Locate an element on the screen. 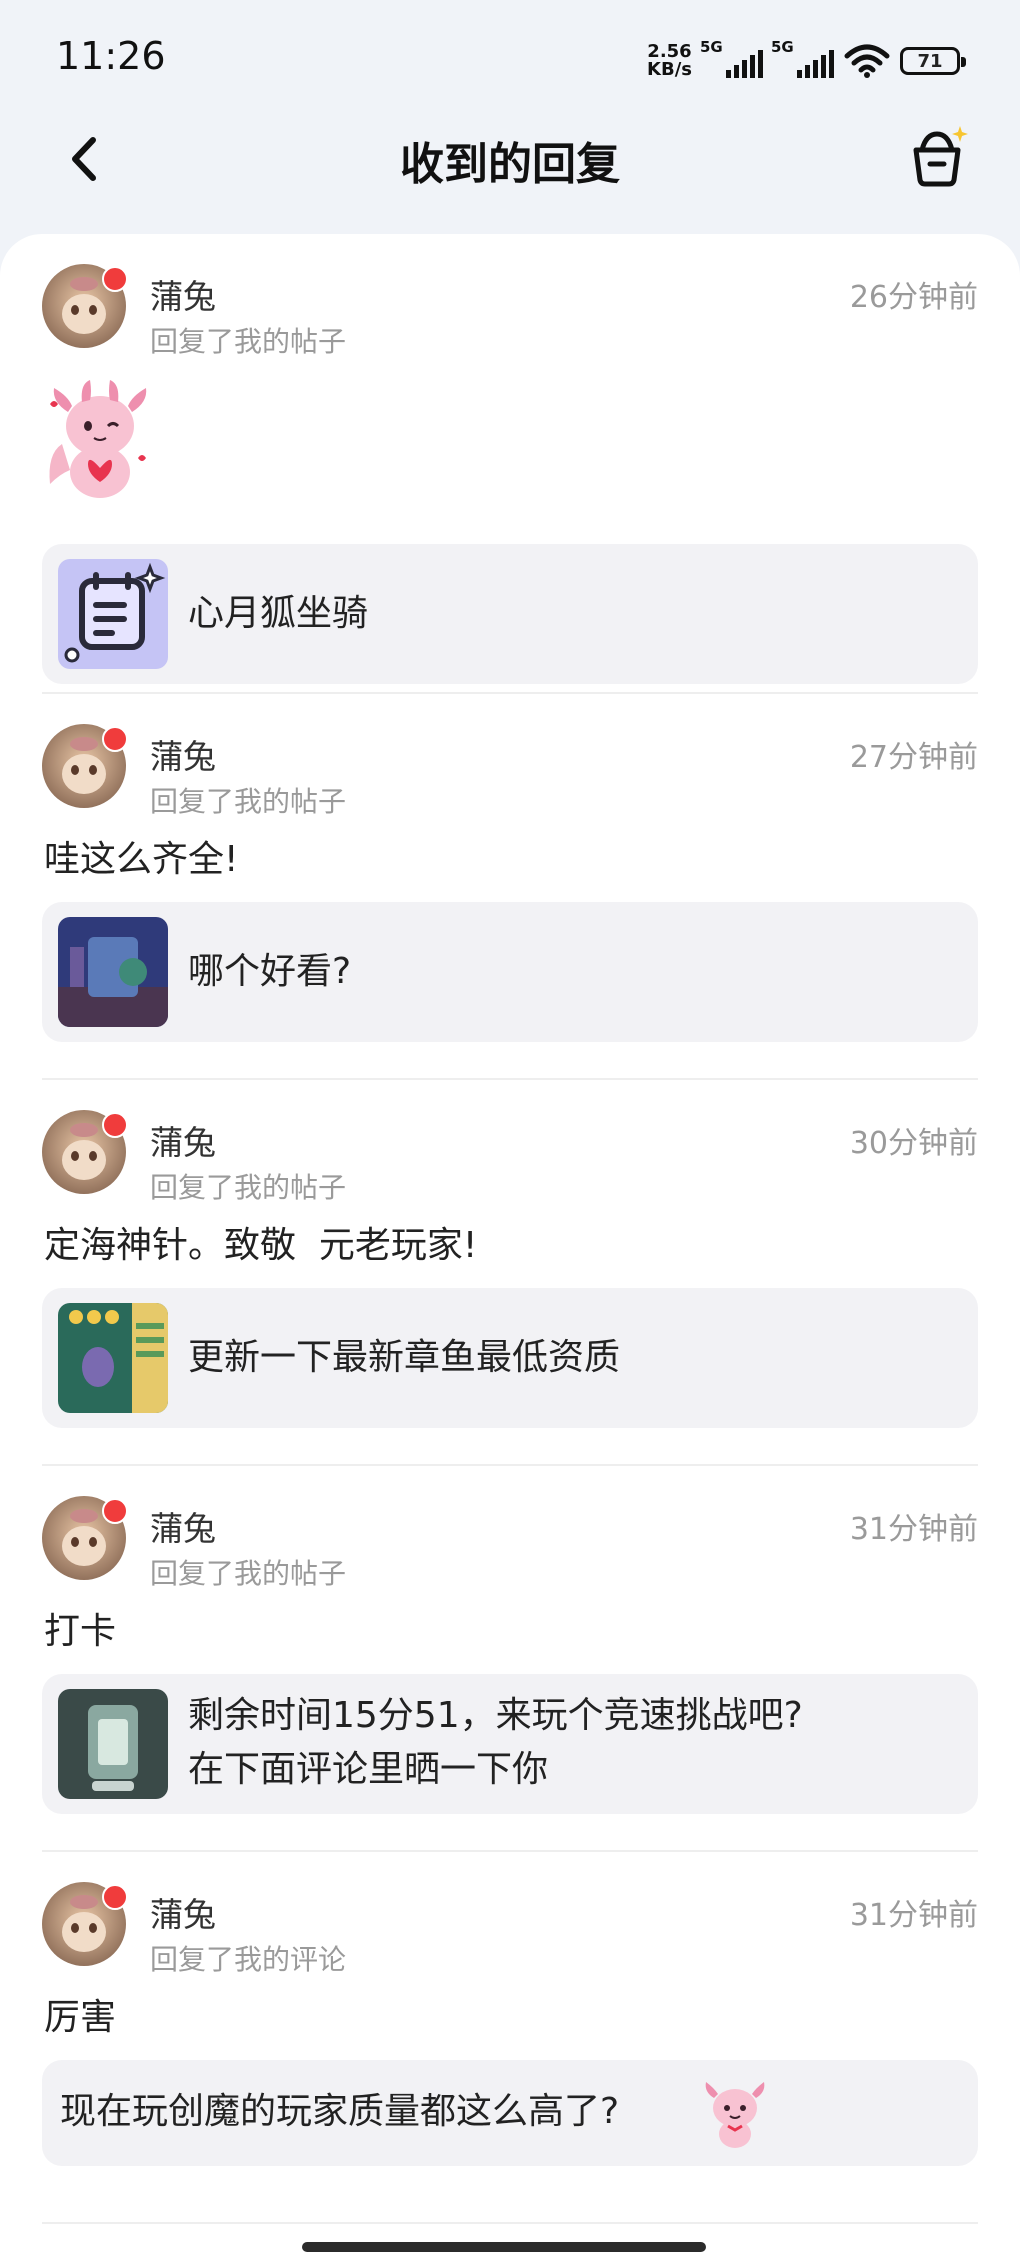 Image resolution: width=1020 pixels, height=2267 pixels. comment-preview: 现在玩创魔的玩家质量都这么高了? is located at coordinates (510, 2113).